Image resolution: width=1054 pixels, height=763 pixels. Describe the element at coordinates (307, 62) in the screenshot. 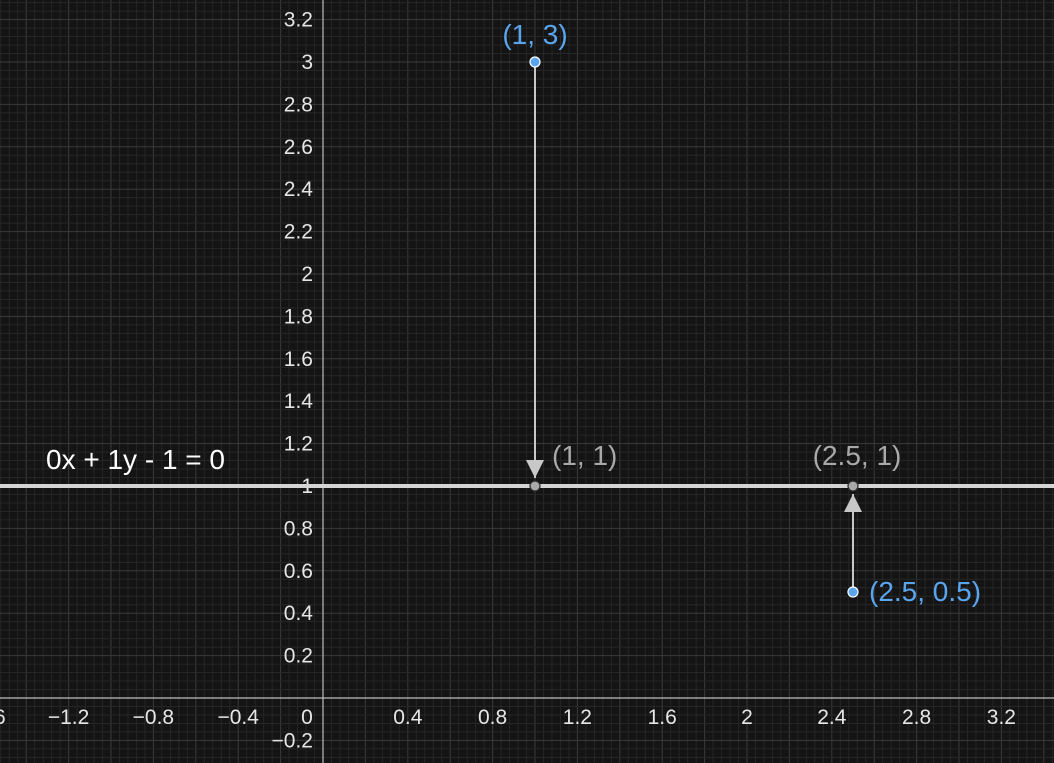

I see `y-tick-label: 3` at that location.